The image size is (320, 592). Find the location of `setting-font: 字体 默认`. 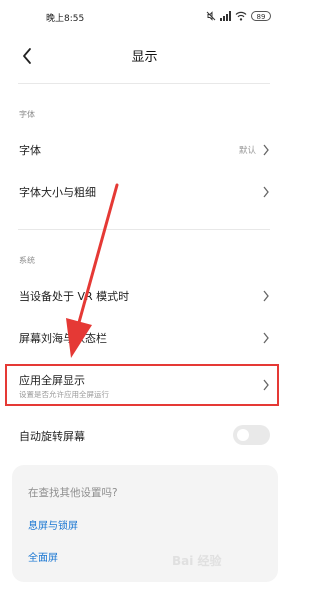

setting-font: 字体 默认 is located at coordinates (144, 149).